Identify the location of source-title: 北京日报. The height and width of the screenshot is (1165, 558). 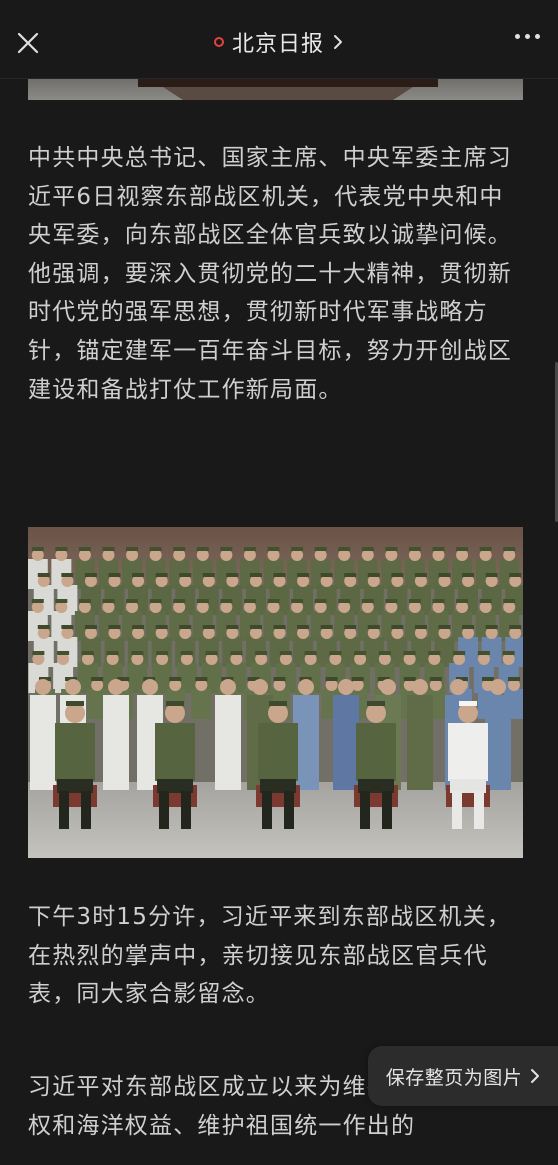
(277, 44).